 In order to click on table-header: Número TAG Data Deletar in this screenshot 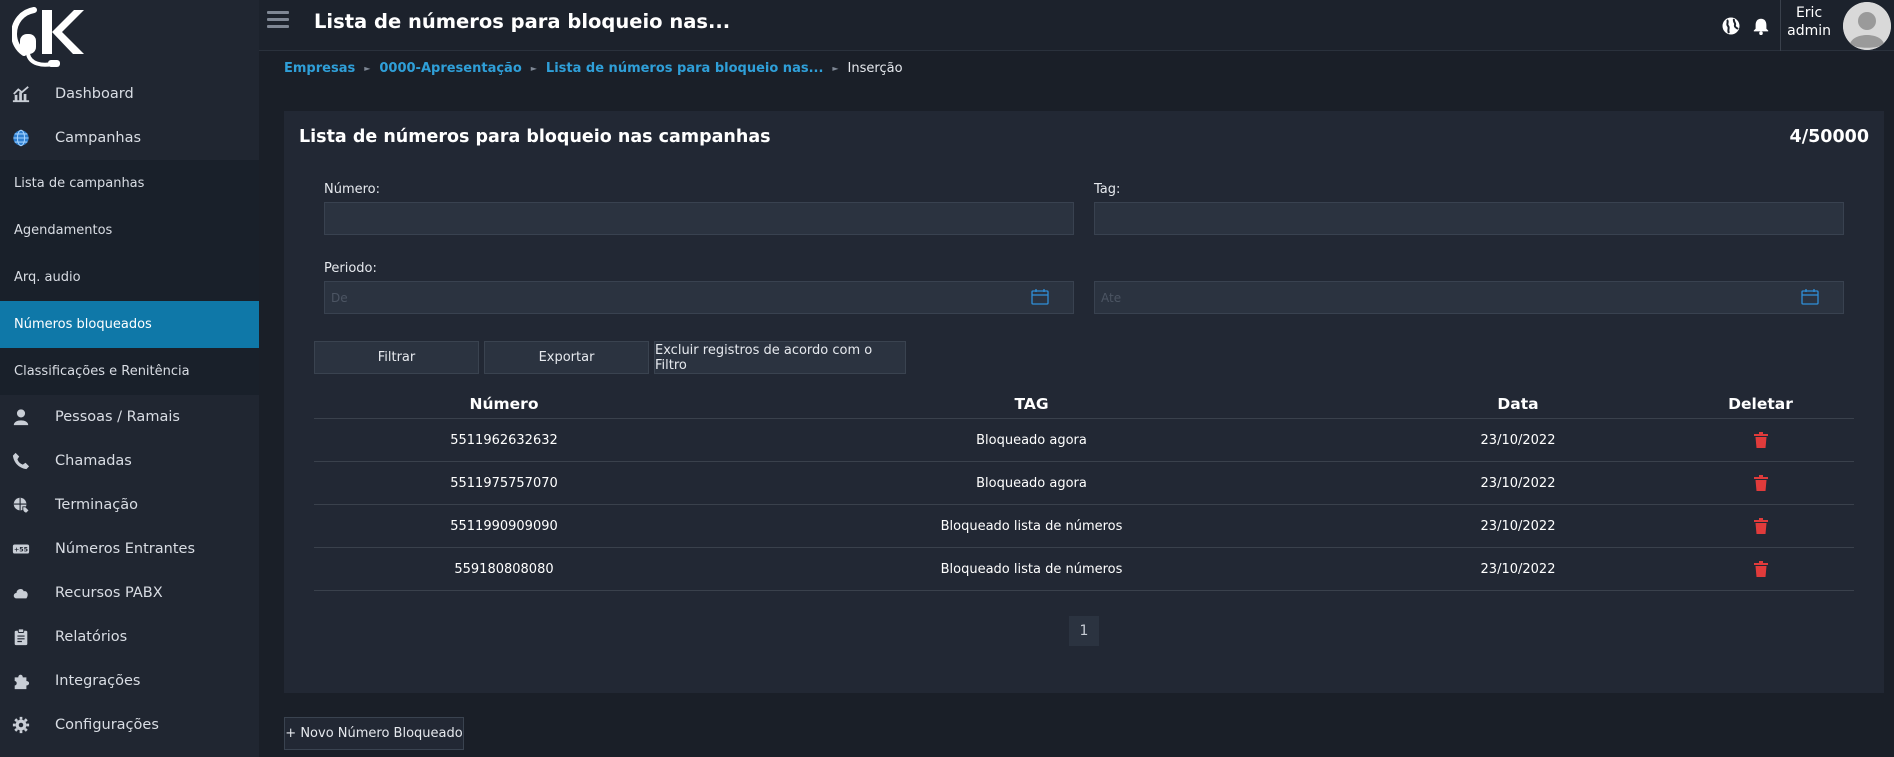, I will do `click(1084, 404)`.